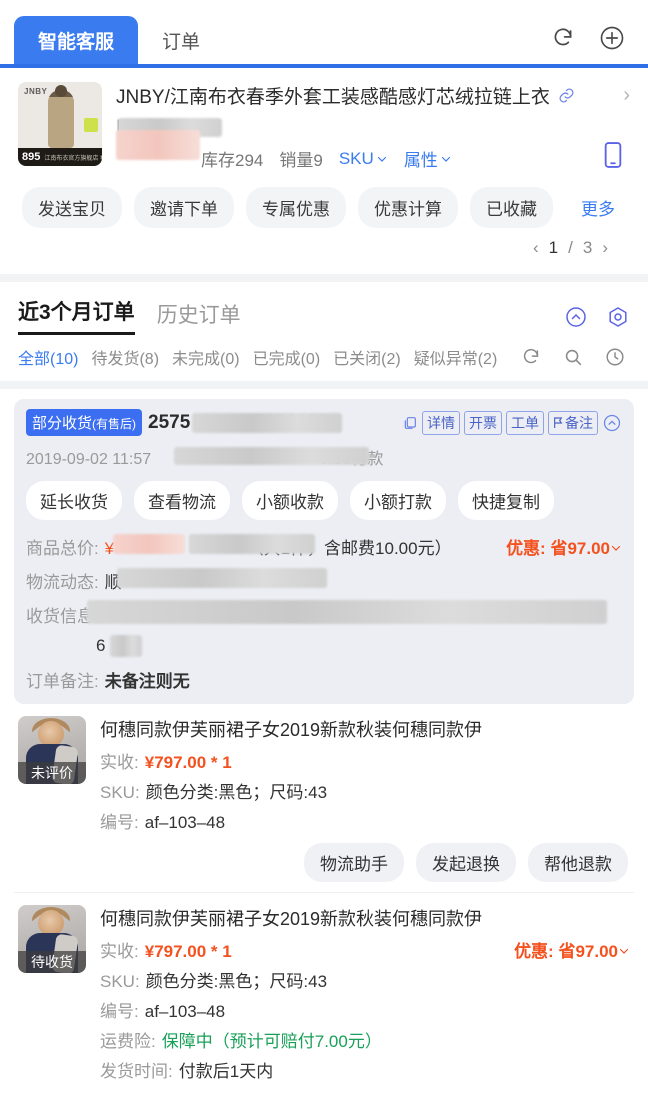  I want to click on redacted-total-note, so click(251, 544).